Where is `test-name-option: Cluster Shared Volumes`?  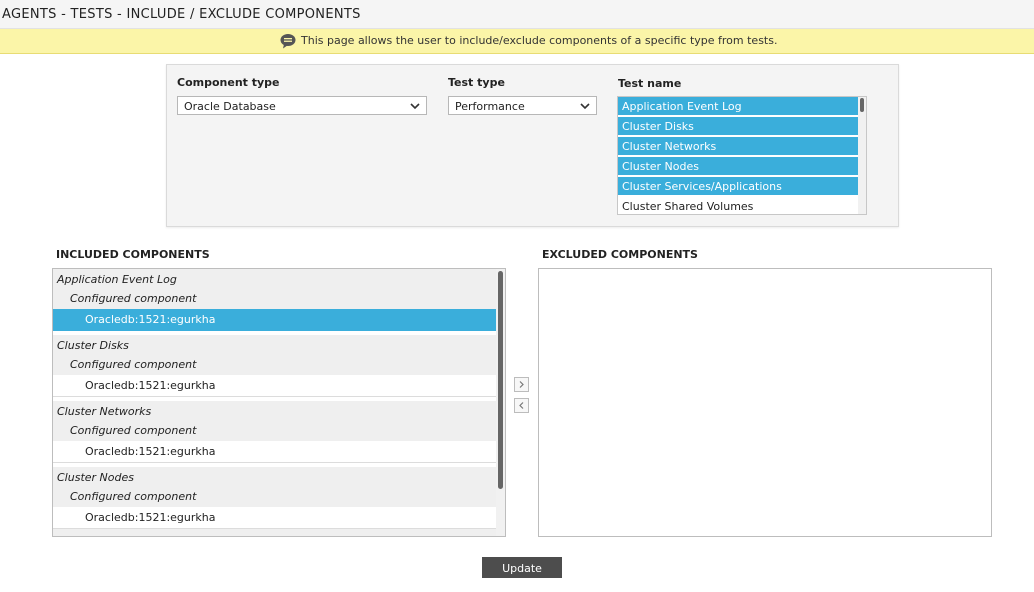
test-name-option: Cluster Shared Volumes is located at coordinates (738, 205).